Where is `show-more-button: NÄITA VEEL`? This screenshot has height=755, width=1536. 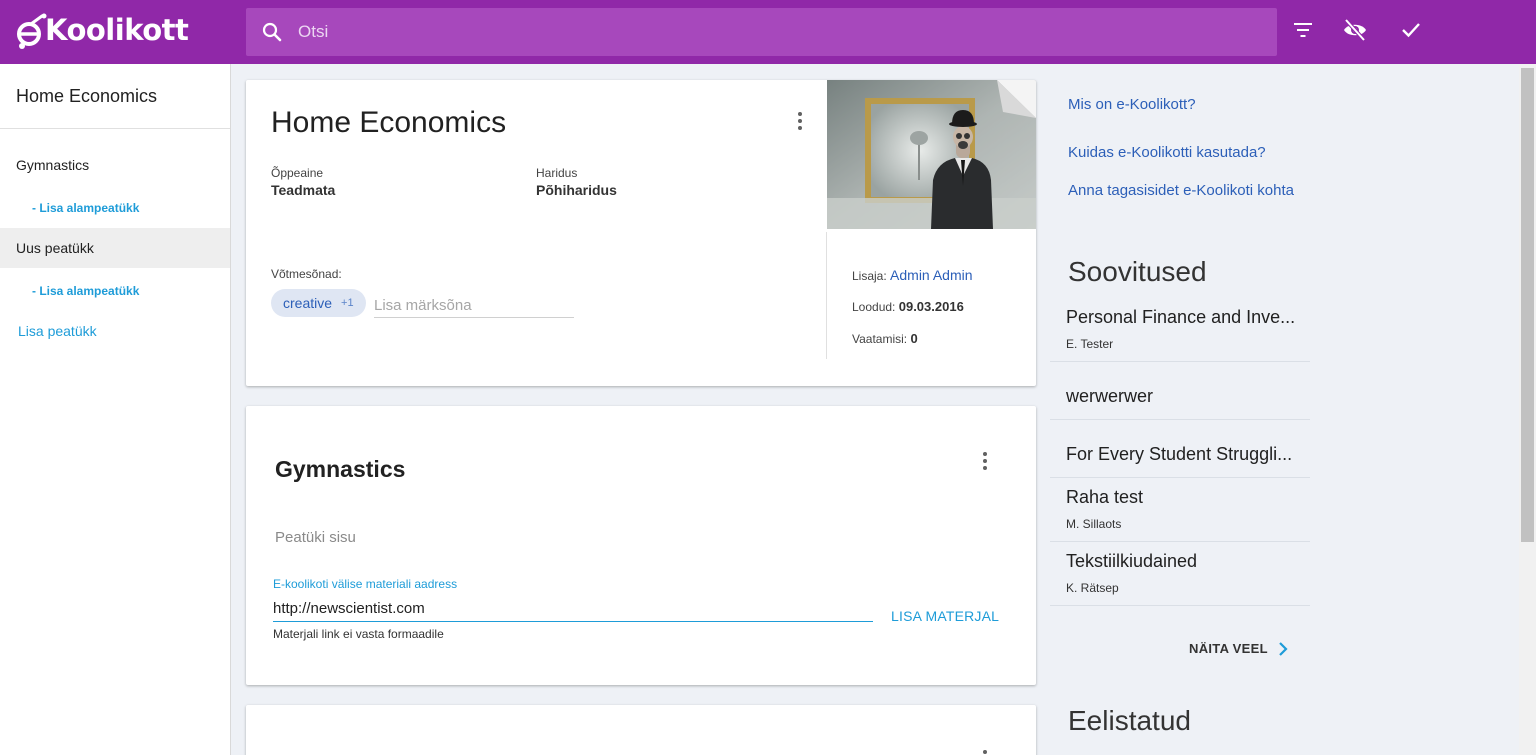 show-more-button: NÄITA VEEL is located at coordinates (1238, 648).